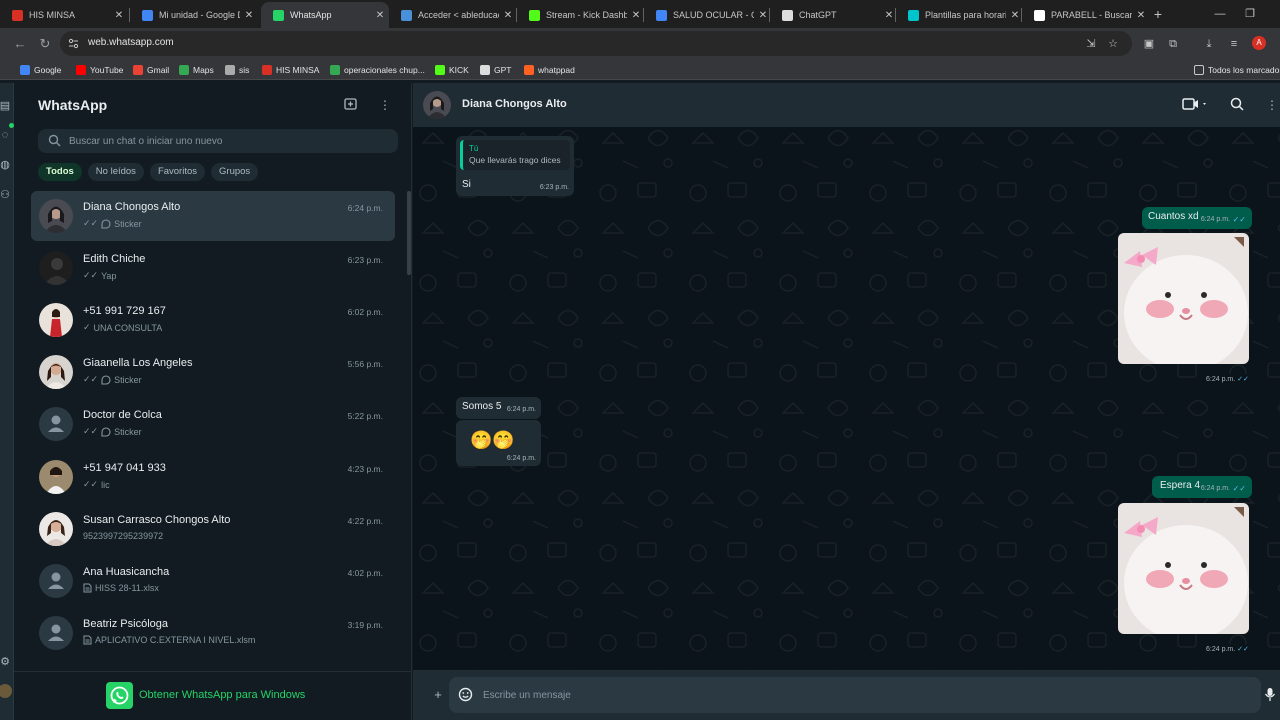 Image resolution: width=1280 pixels, height=720 pixels. I want to click on chat-list-scrollbar, so click(409, 233).